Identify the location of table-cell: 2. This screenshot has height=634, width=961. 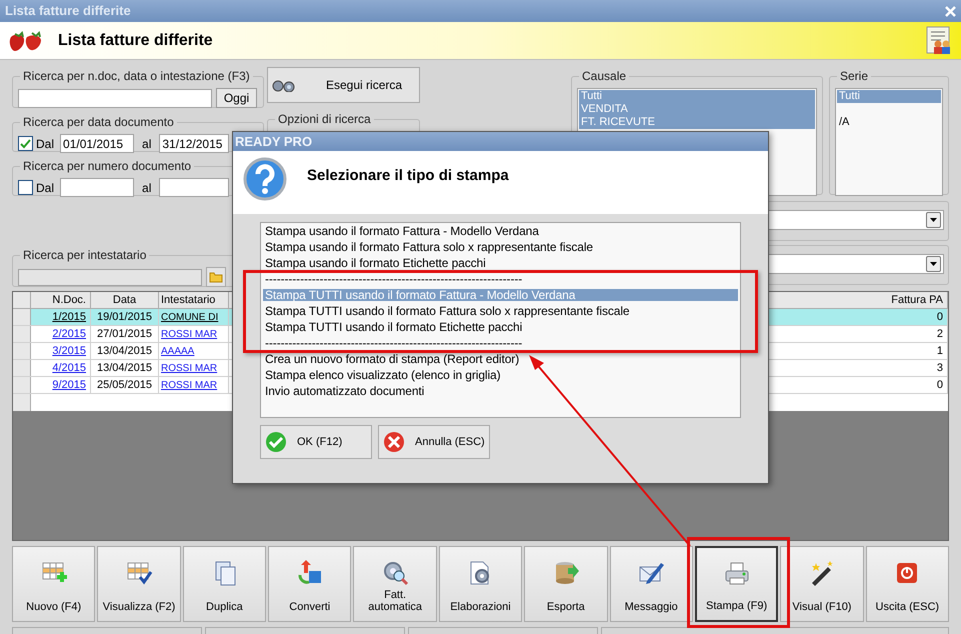
(912, 334).